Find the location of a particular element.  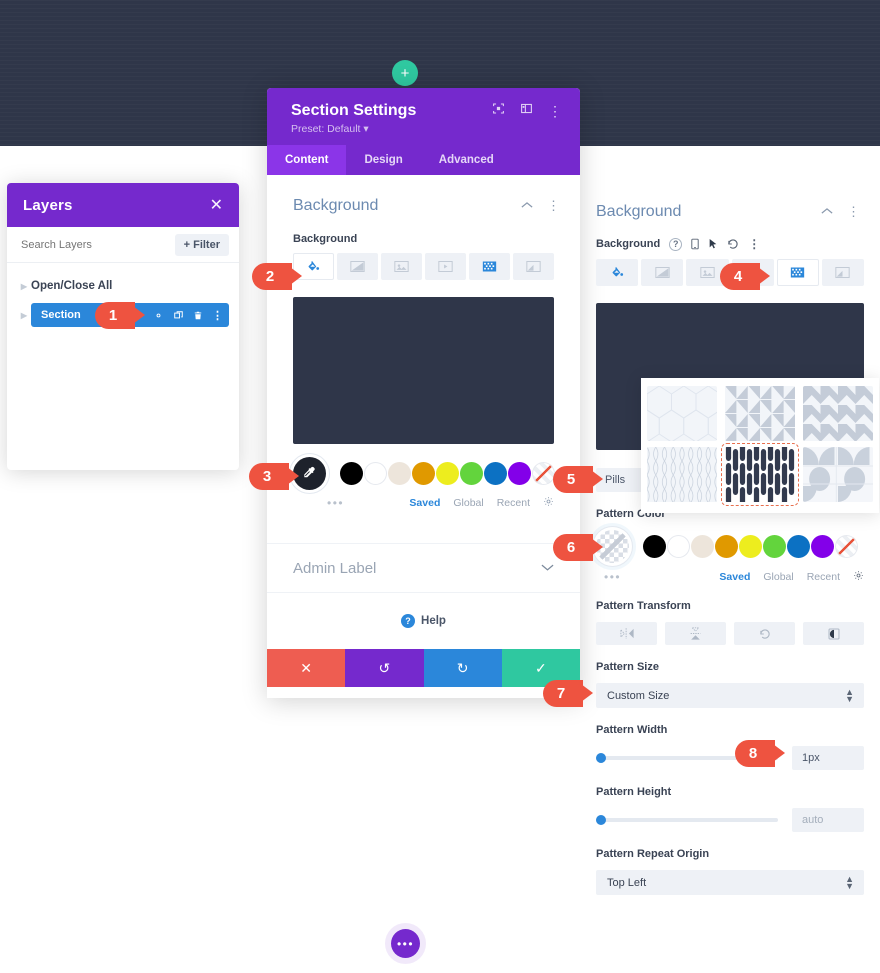

rp-background-field-label: Background is located at coordinates (628, 244).